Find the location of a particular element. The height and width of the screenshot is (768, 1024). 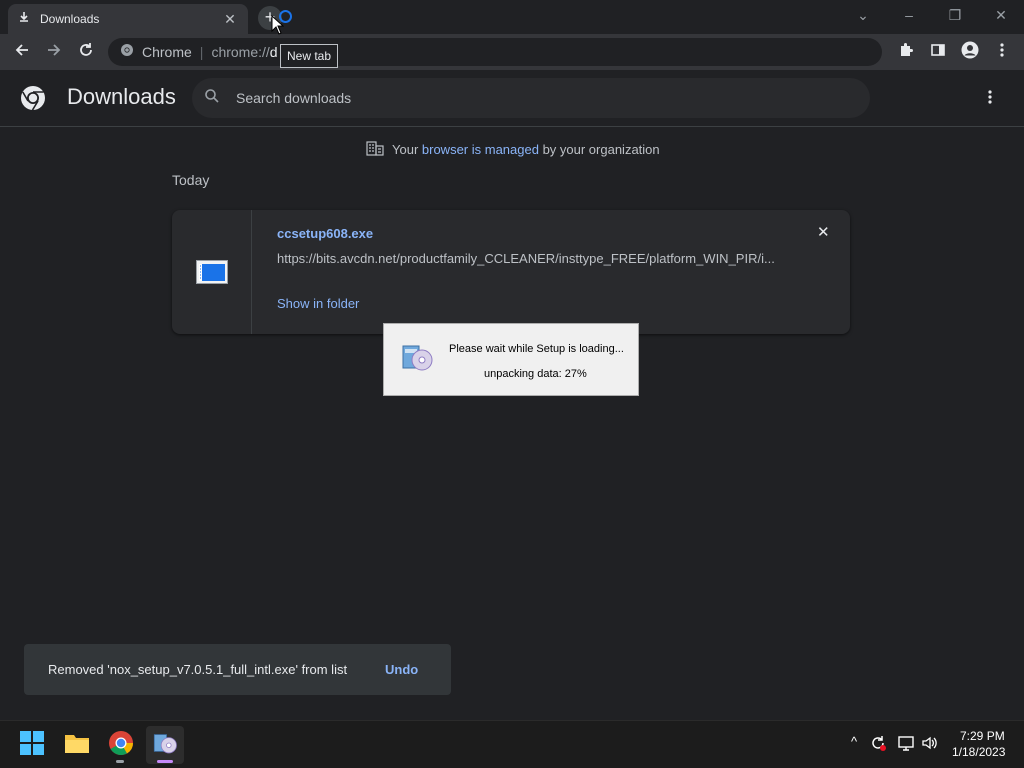

tray-chevron-icon: ^ is located at coordinates (854, 744).